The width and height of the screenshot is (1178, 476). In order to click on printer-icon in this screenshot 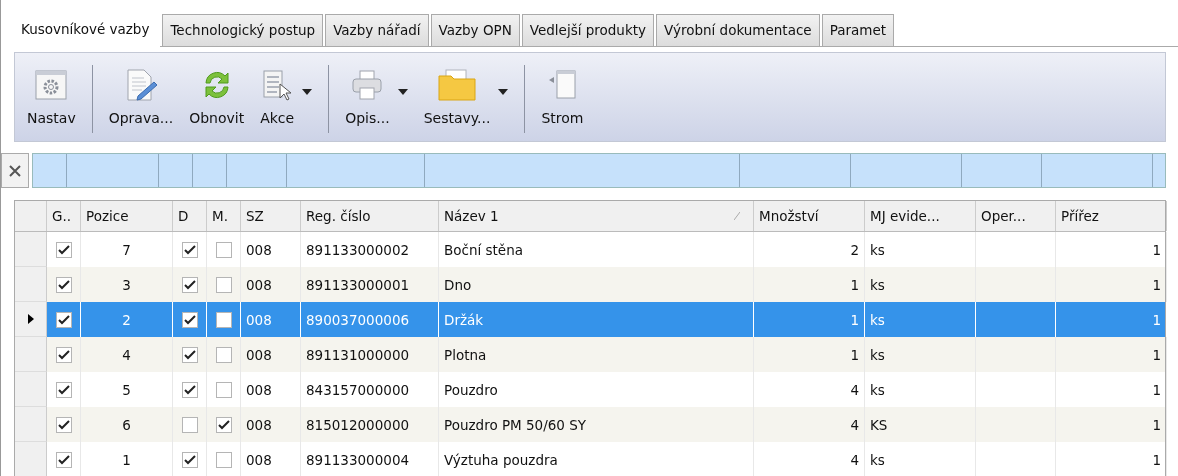, I will do `click(367, 85)`.